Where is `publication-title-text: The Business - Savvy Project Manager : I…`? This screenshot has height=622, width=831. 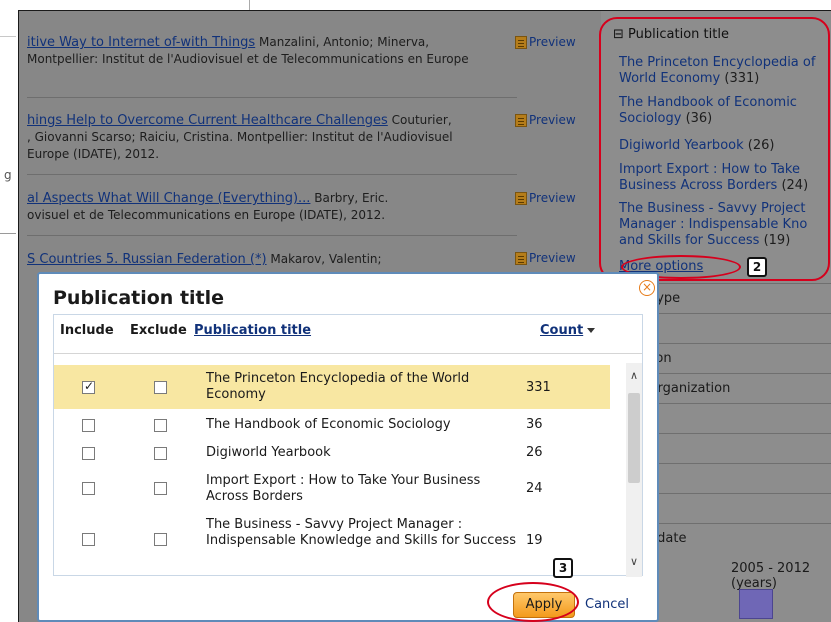 publication-title-text: The Business - Savvy Project Manager : I… is located at coordinates (361, 532).